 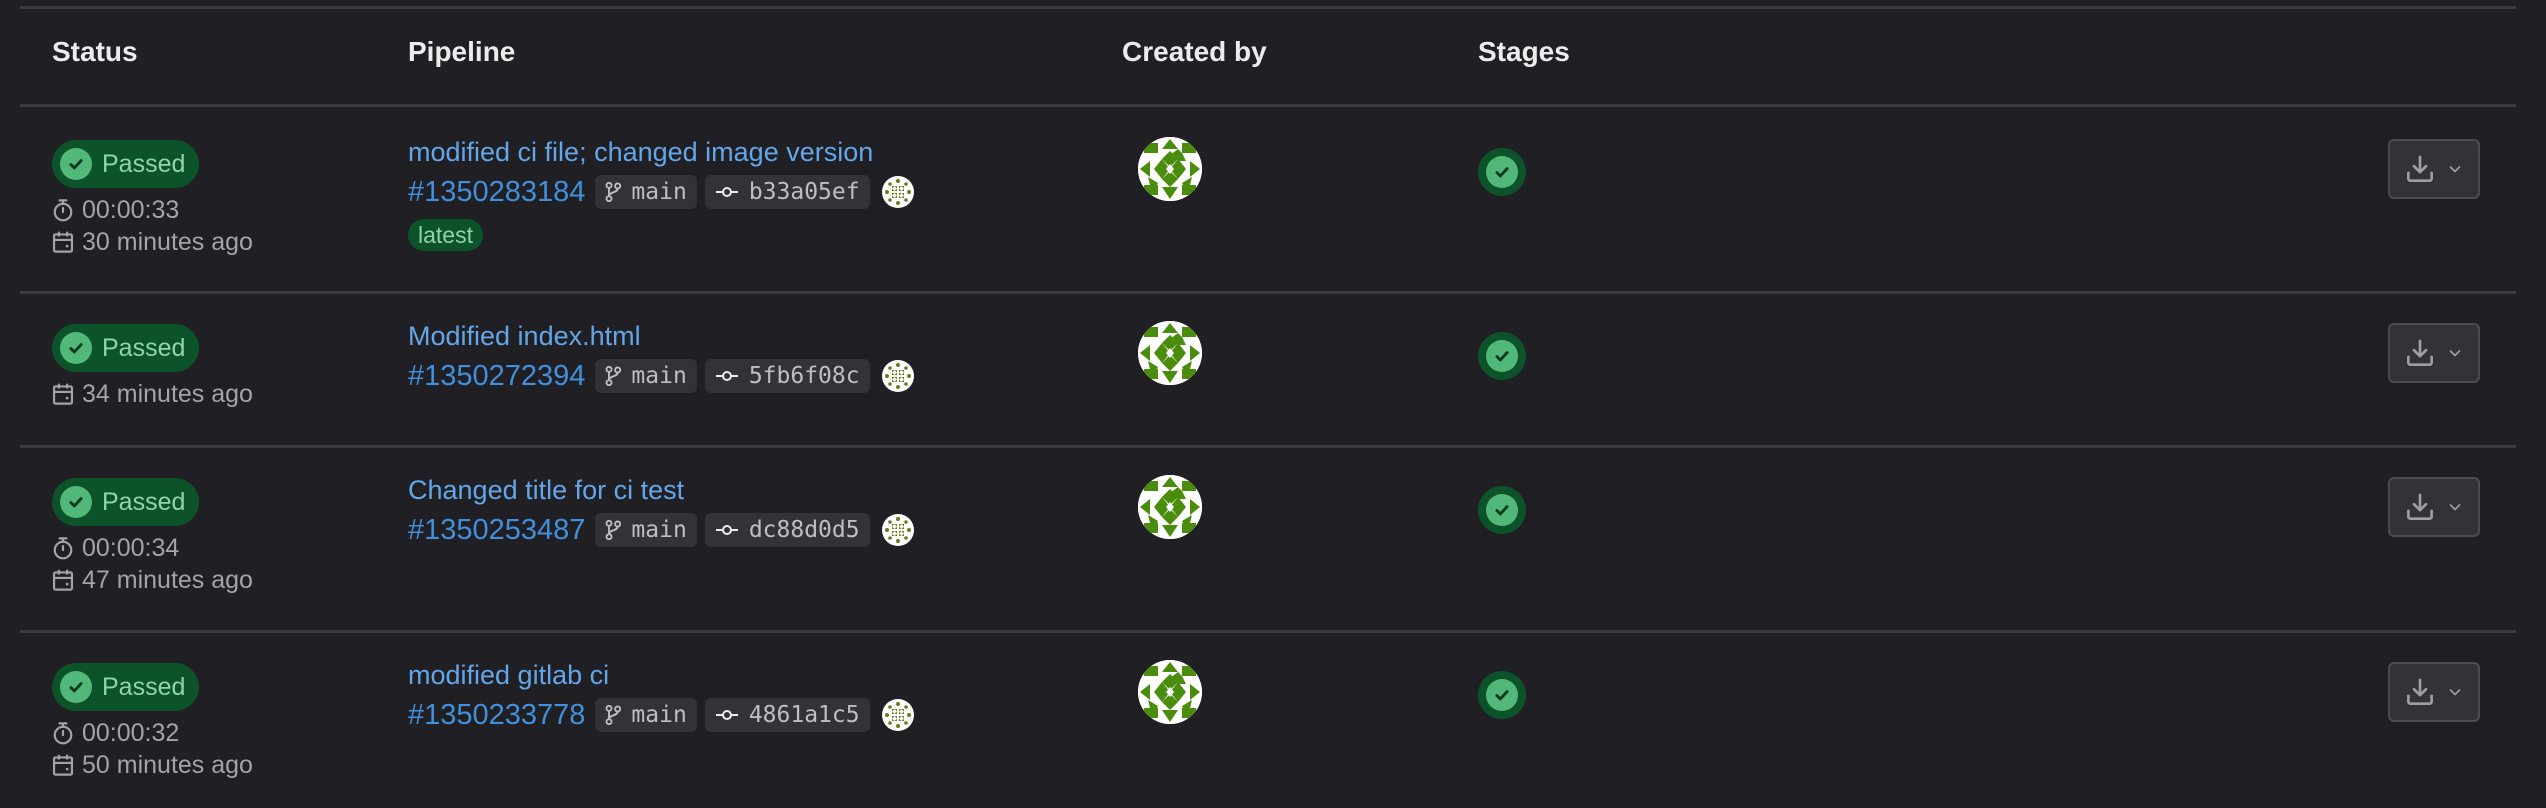 I want to click on header-status: Status, so click(x=95, y=51).